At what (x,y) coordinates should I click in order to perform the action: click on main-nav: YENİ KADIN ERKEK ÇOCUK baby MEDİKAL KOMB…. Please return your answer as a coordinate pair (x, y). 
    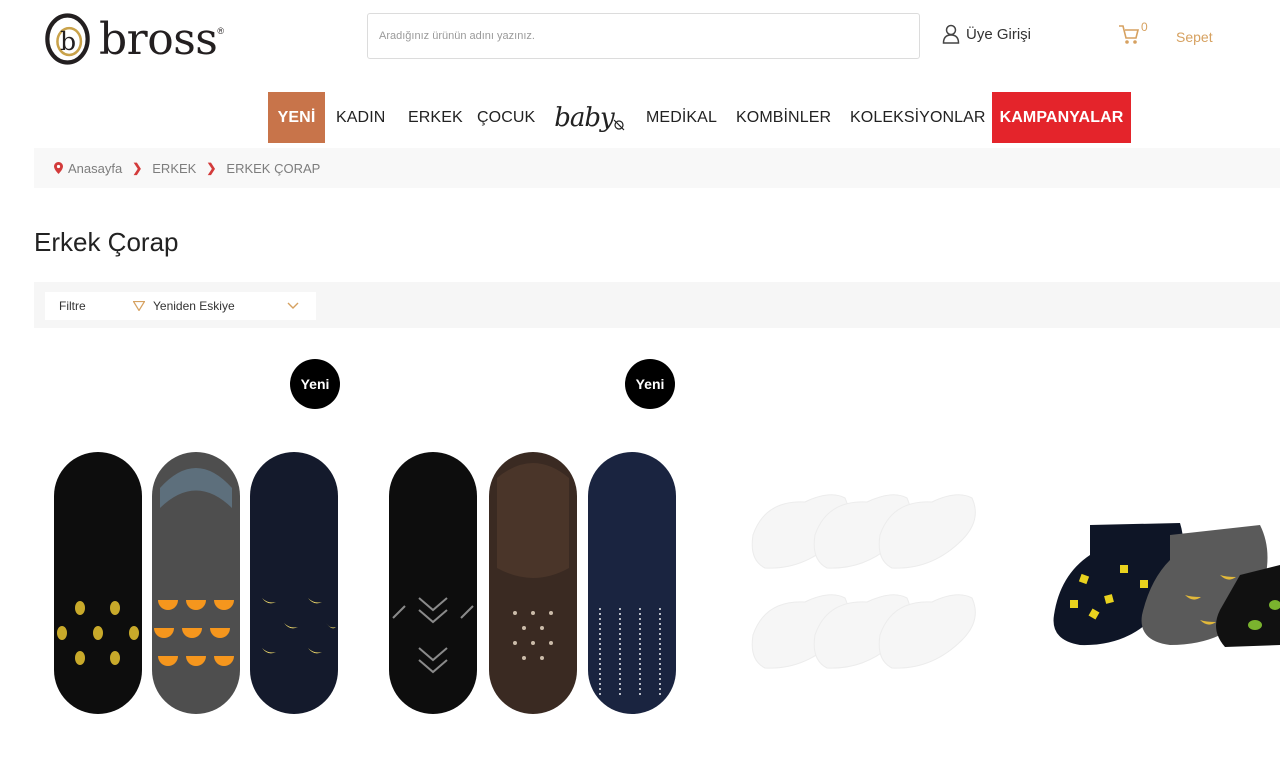
    Looking at the image, I should click on (640, 118).